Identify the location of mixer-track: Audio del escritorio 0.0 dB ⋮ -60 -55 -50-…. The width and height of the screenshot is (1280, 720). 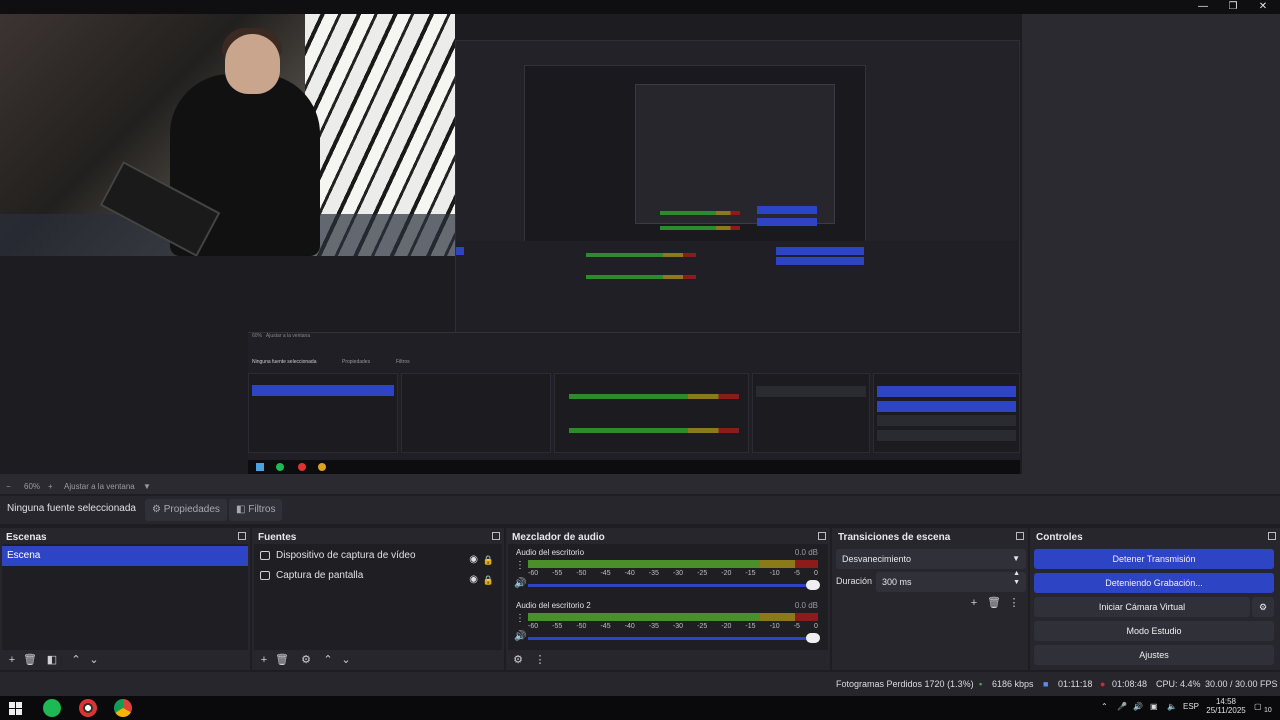
(668, 572).